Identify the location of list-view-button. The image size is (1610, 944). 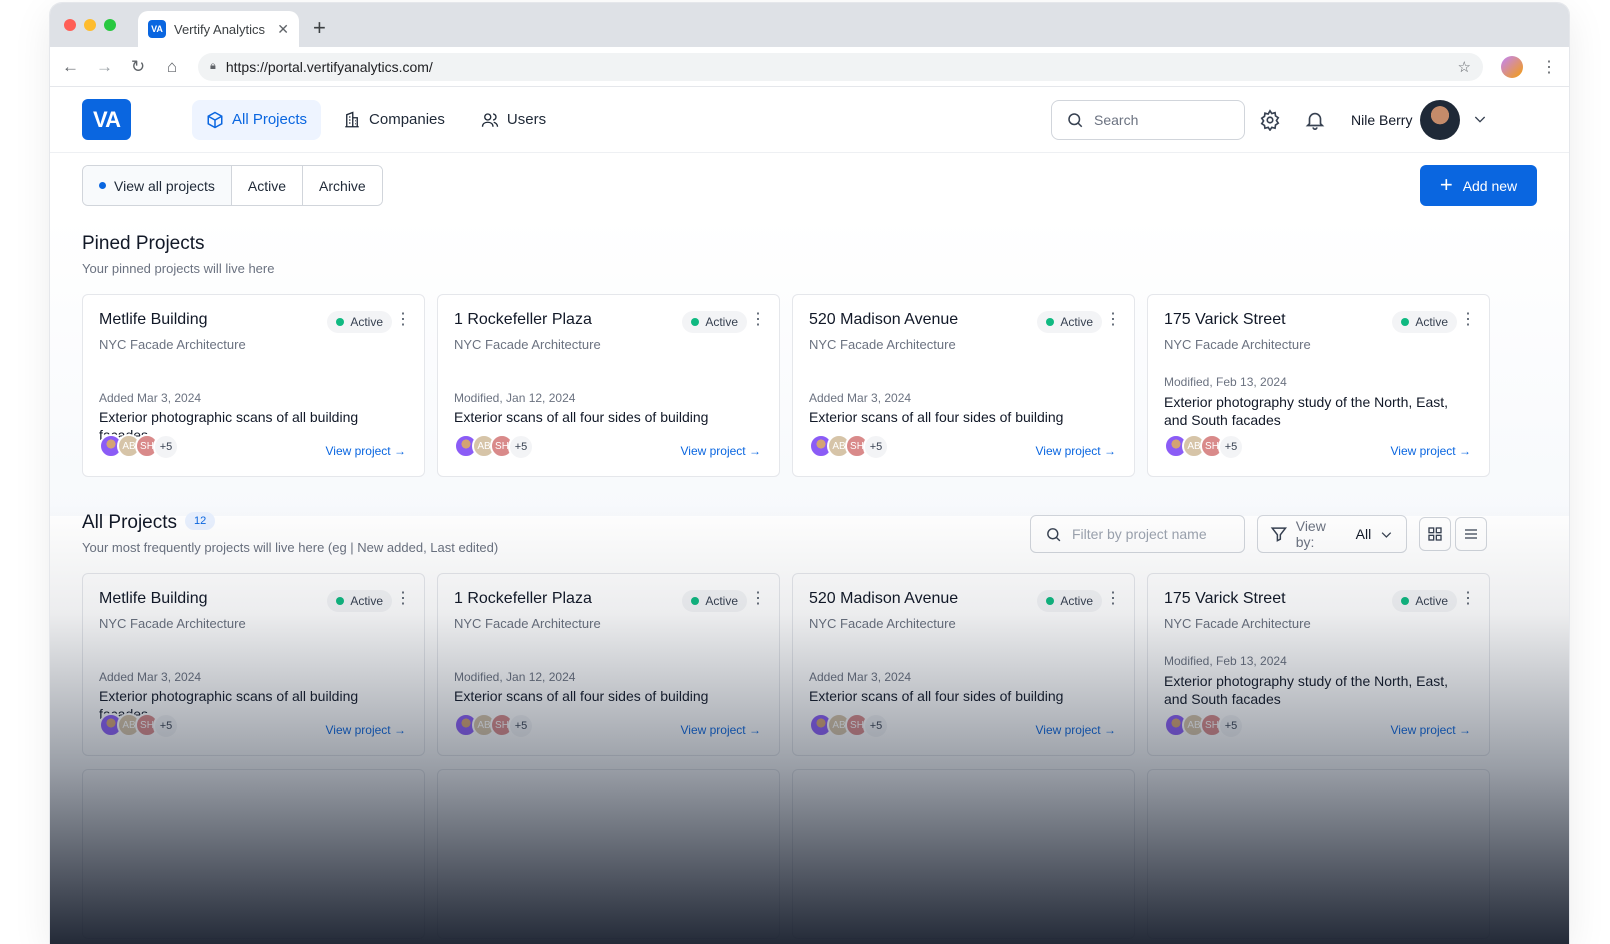
(1471, 534).